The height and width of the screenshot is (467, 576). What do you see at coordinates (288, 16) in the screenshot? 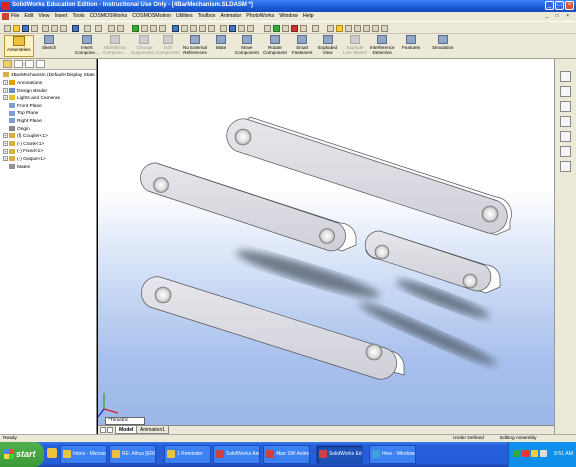
I see `menu-window: Window` at bounding box center [288, 16].